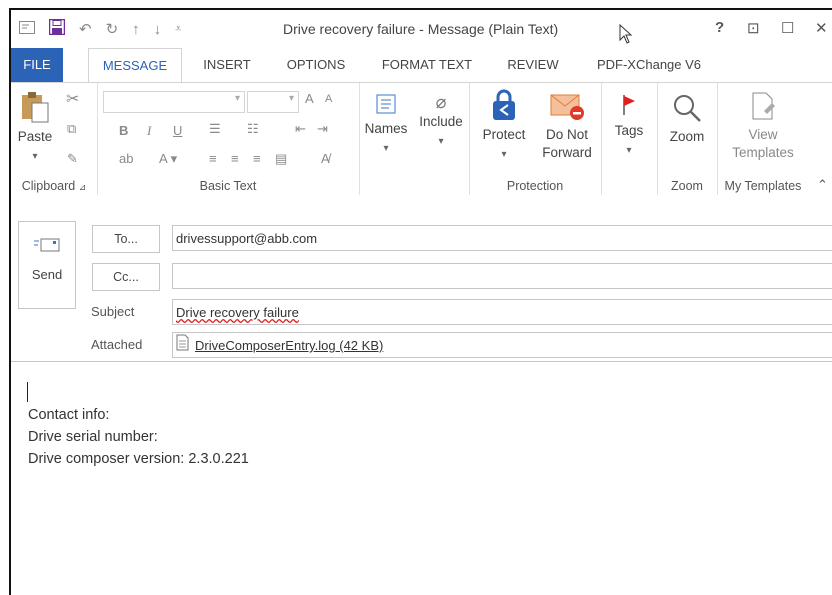 The image size is (832, 595). What do you see at coordinates (72, 159) in the screenshot?
I see `format-painter-icon: ✎` at bounding box center [72, 159].